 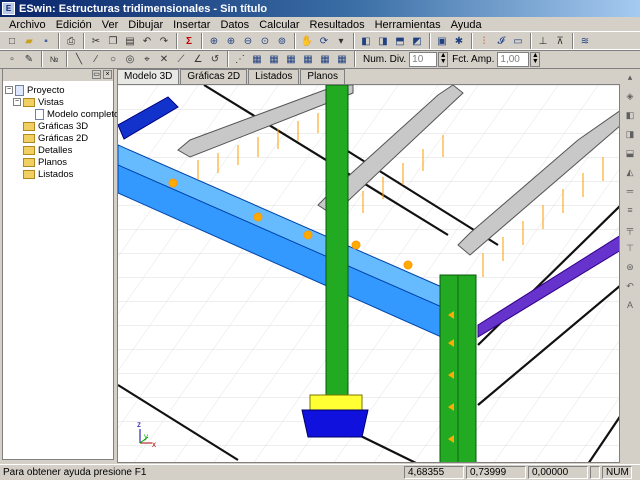 I want to click on crosshair-icon: ⌖, so click(x=147, y=59).